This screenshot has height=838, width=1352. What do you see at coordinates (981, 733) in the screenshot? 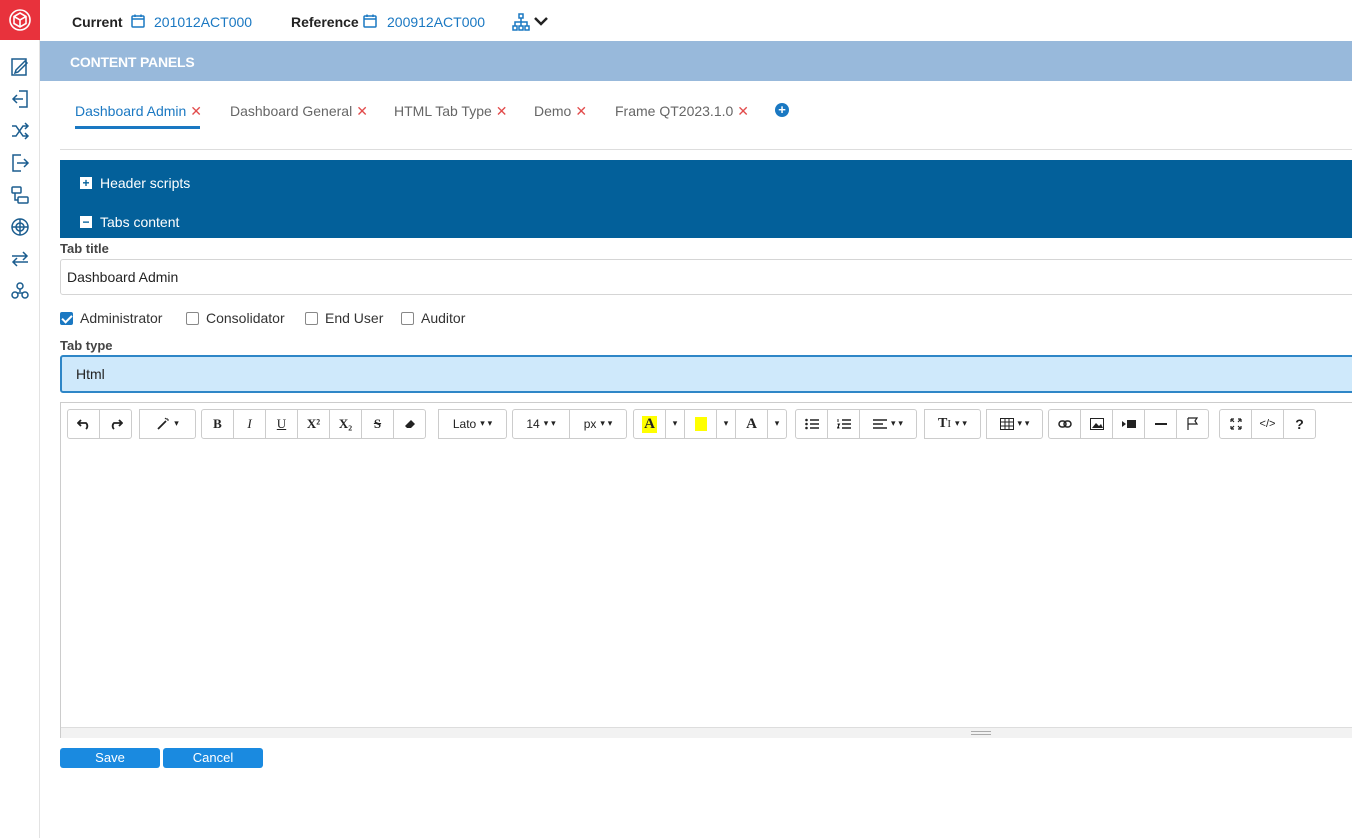
I see `grip-icon` at bounding box center [981, 733].